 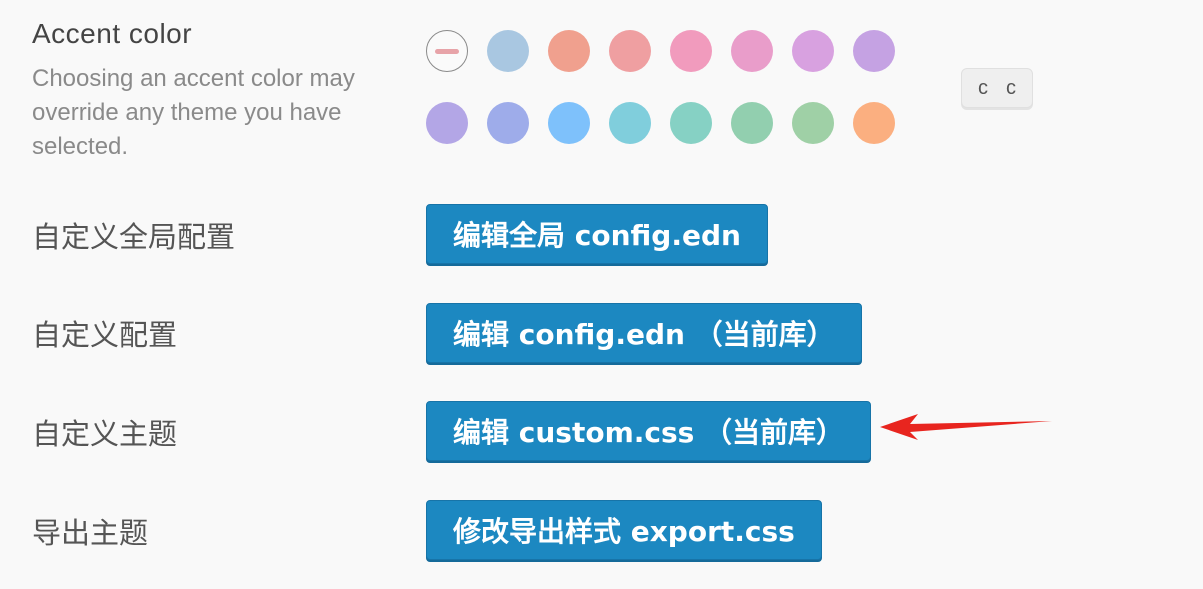 I want to click on swatch-purple, so click(x=874, y=51).